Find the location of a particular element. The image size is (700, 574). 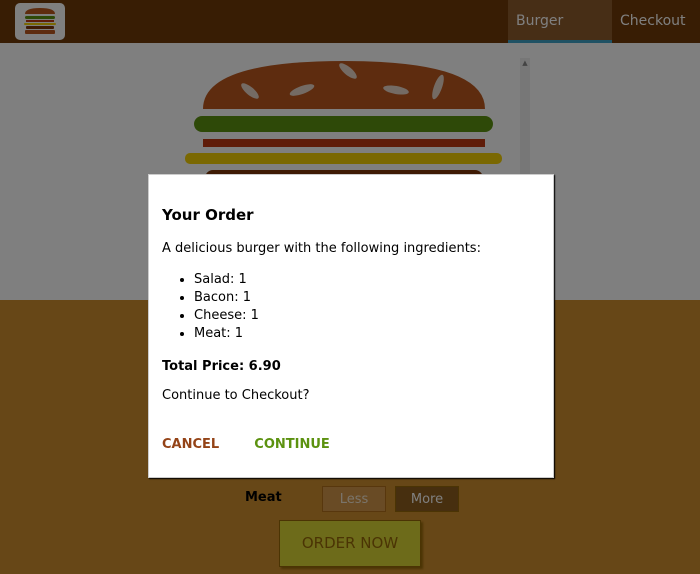

ingredient-item-salad: Salad: 1 is located at coordinates (367, 280).